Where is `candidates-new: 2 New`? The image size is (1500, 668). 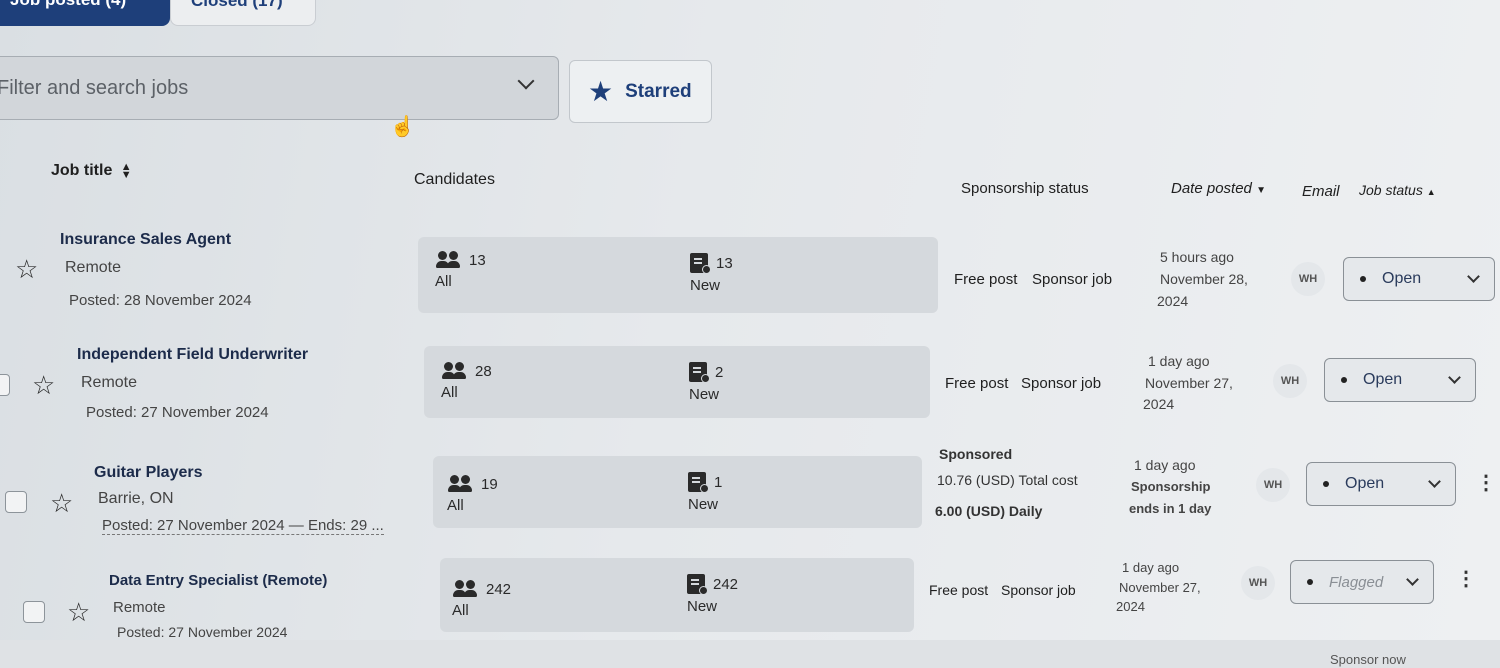 candidates-new: 2 New is located at coordinates (706, 382).